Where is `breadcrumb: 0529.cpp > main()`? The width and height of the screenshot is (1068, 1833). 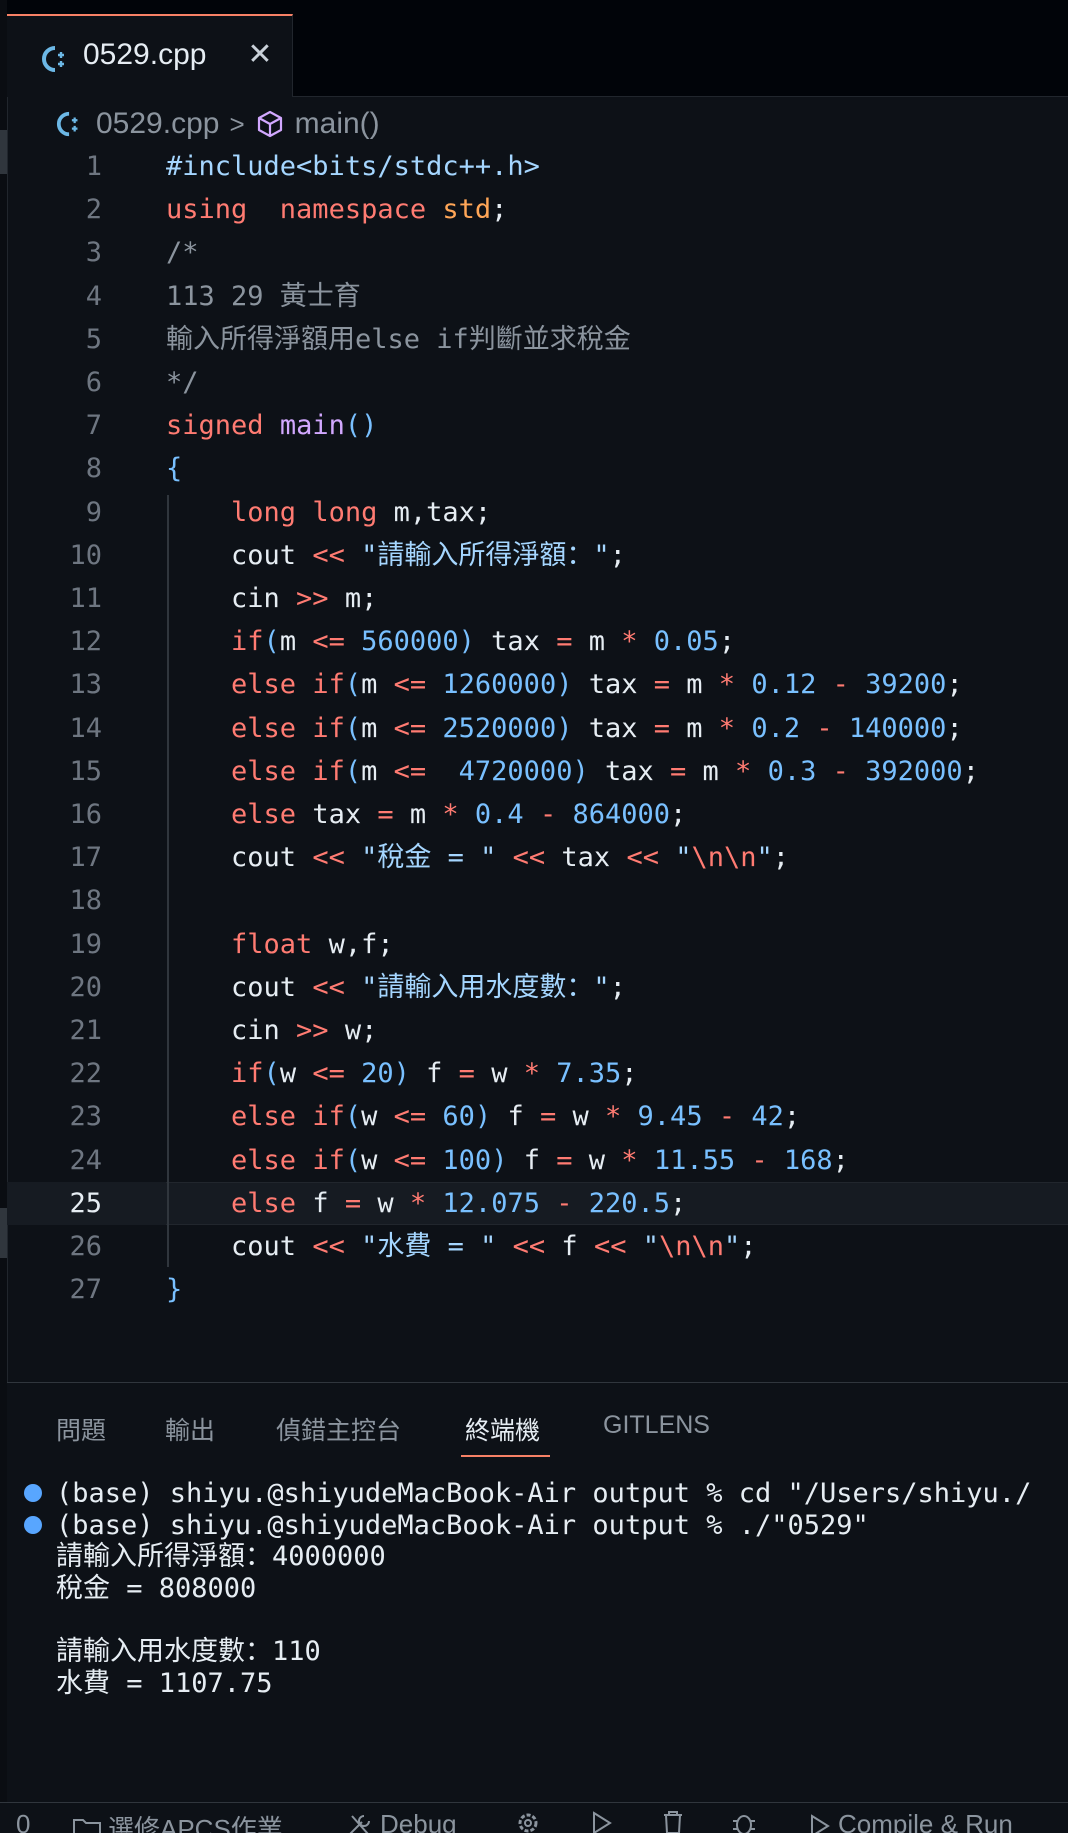 breadcrumb: 0529.cpp > main() is located at coordinates (218, 124).